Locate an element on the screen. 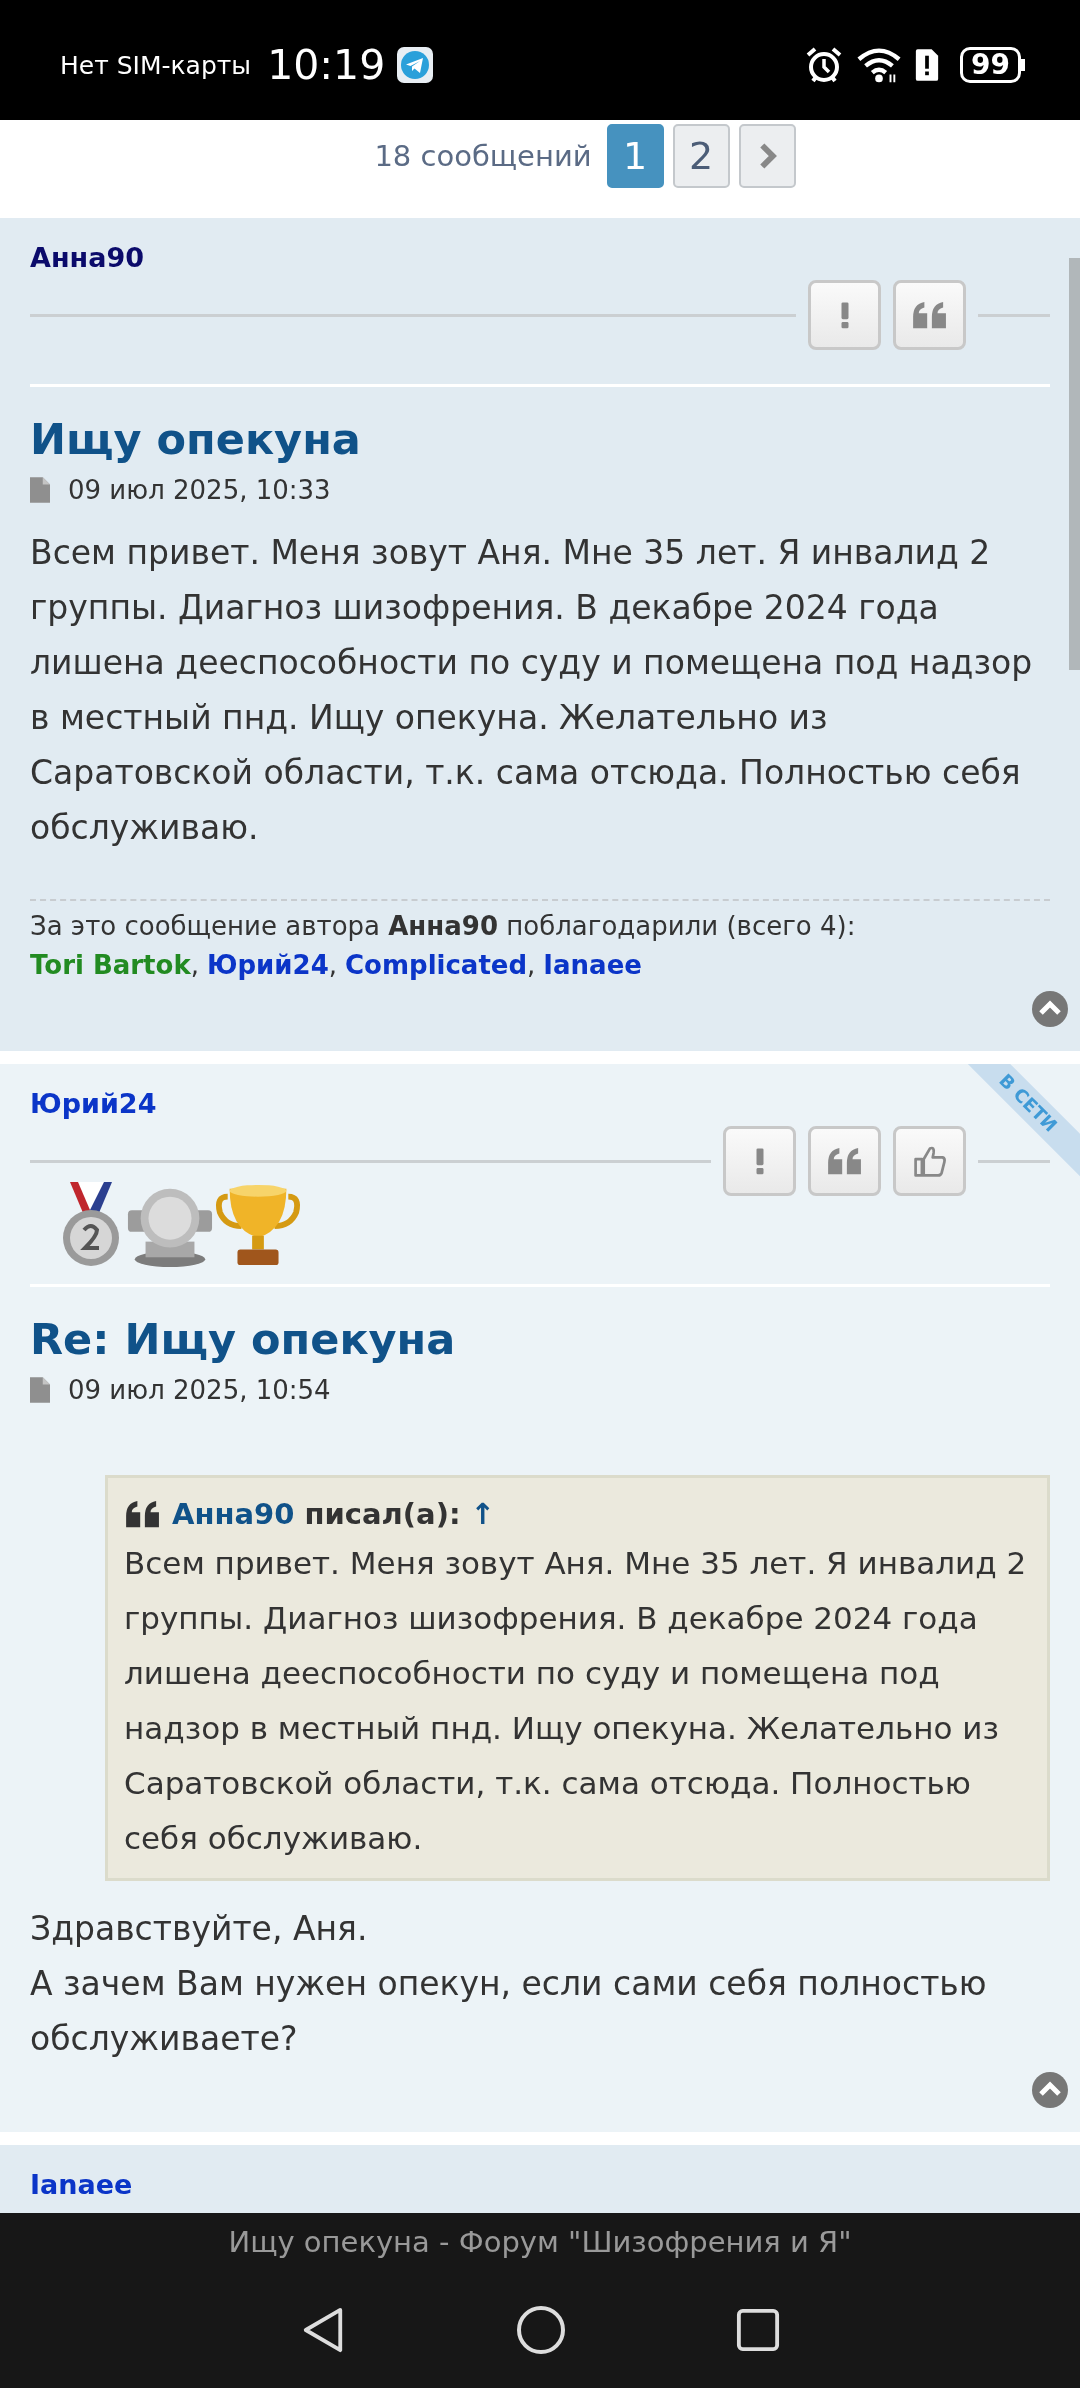  post-title: Ищу опекуна is located at coordinates (195, 439).